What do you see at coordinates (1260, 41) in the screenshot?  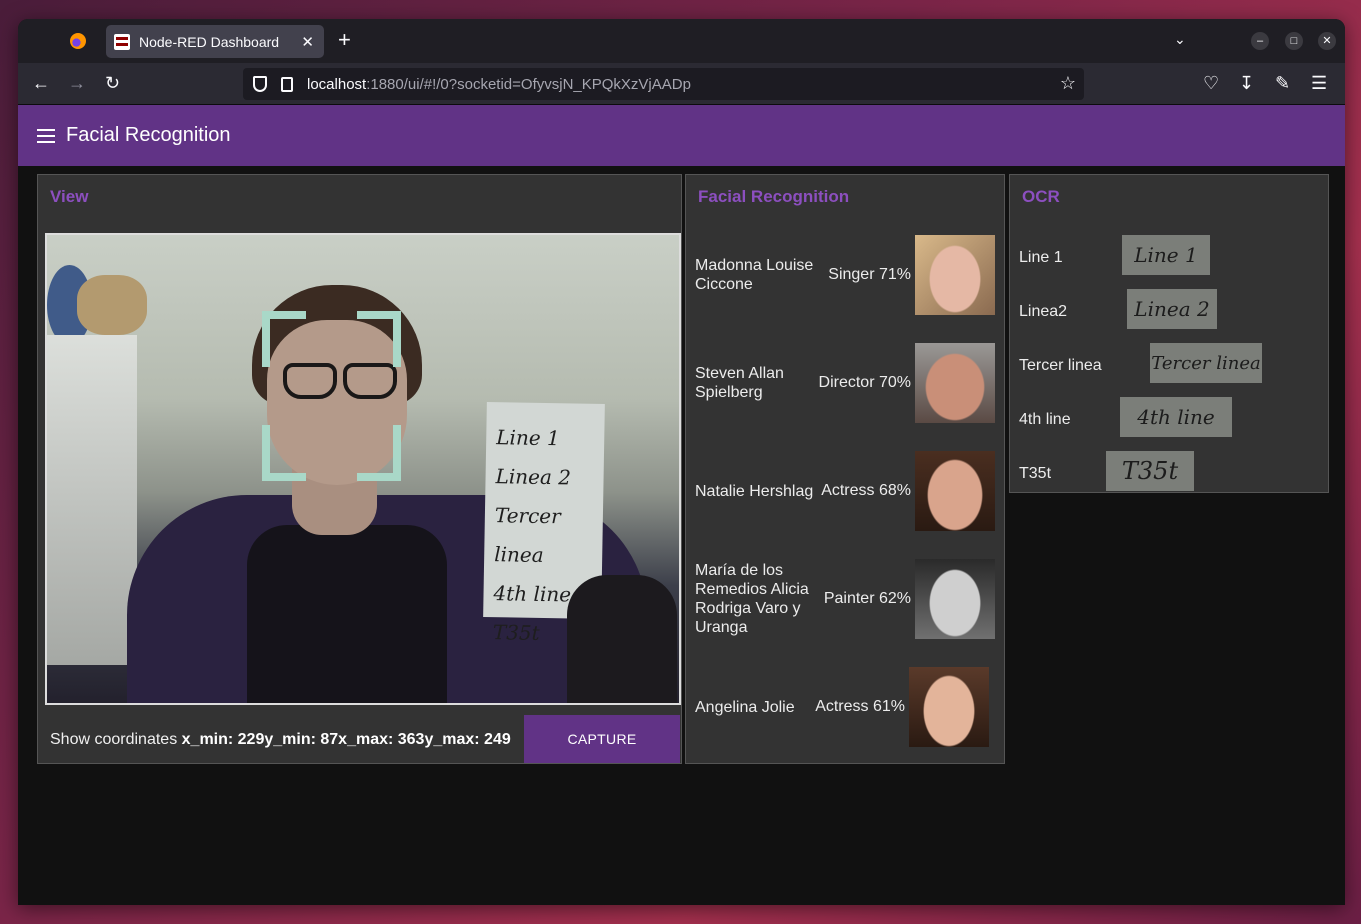 I see `minimize-button: –` at bounding box center [1260, 41].